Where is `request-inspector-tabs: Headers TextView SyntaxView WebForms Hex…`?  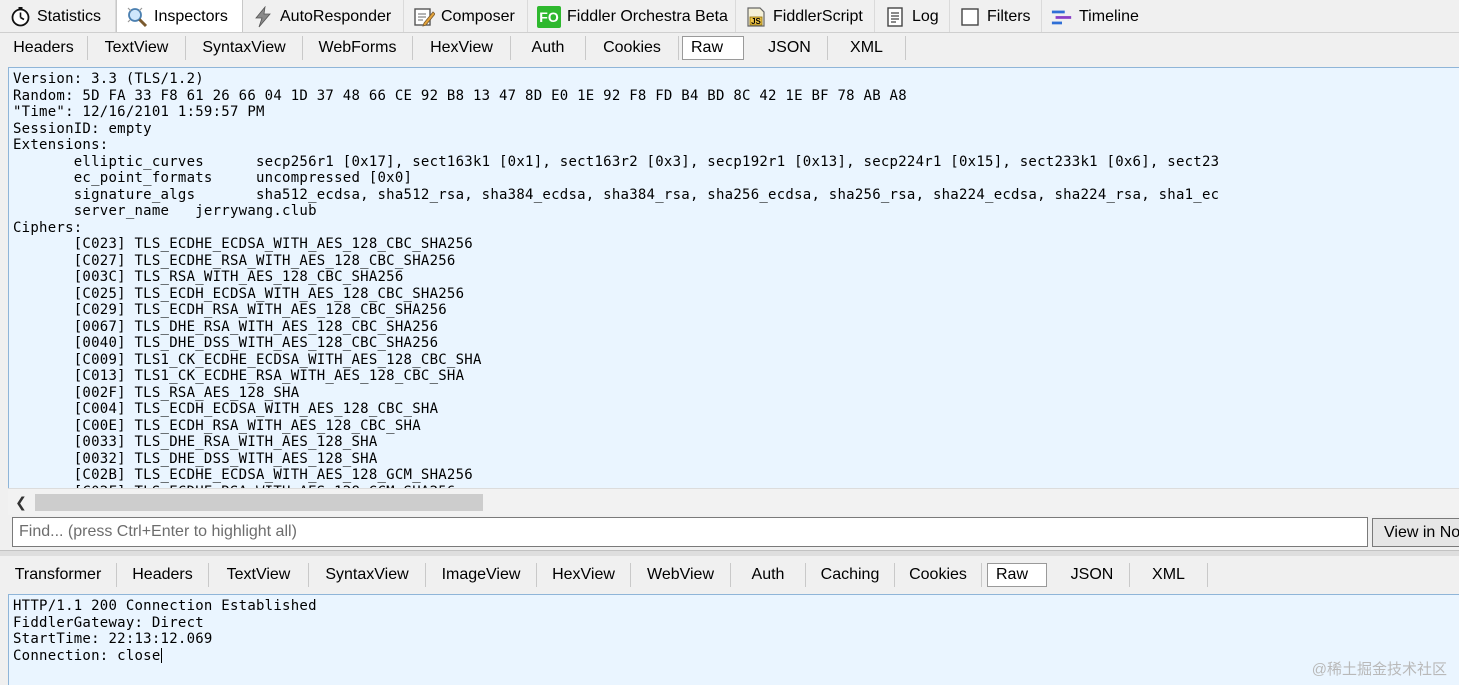 request-inspector-tabs: Headers TextView SyntaxView WebForms Hex… is located at coordinates (729, 48).